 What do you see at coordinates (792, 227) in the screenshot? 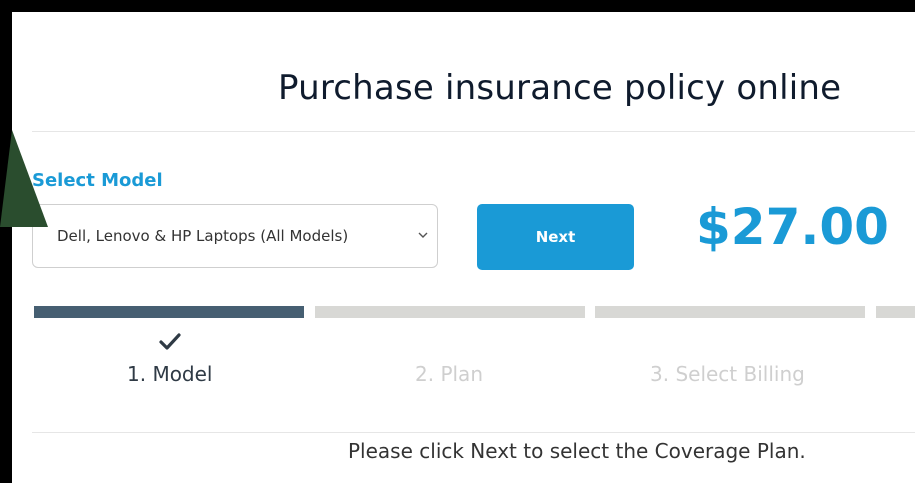
I see `price-amount: $27.00` at bounding box center [792, 227].